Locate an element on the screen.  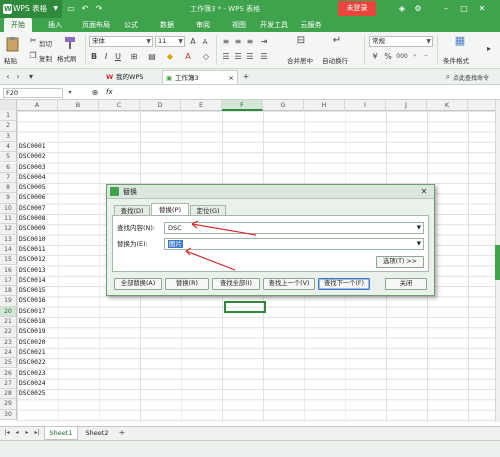
arrow-to-find-field is located at coordinates (224, 229).